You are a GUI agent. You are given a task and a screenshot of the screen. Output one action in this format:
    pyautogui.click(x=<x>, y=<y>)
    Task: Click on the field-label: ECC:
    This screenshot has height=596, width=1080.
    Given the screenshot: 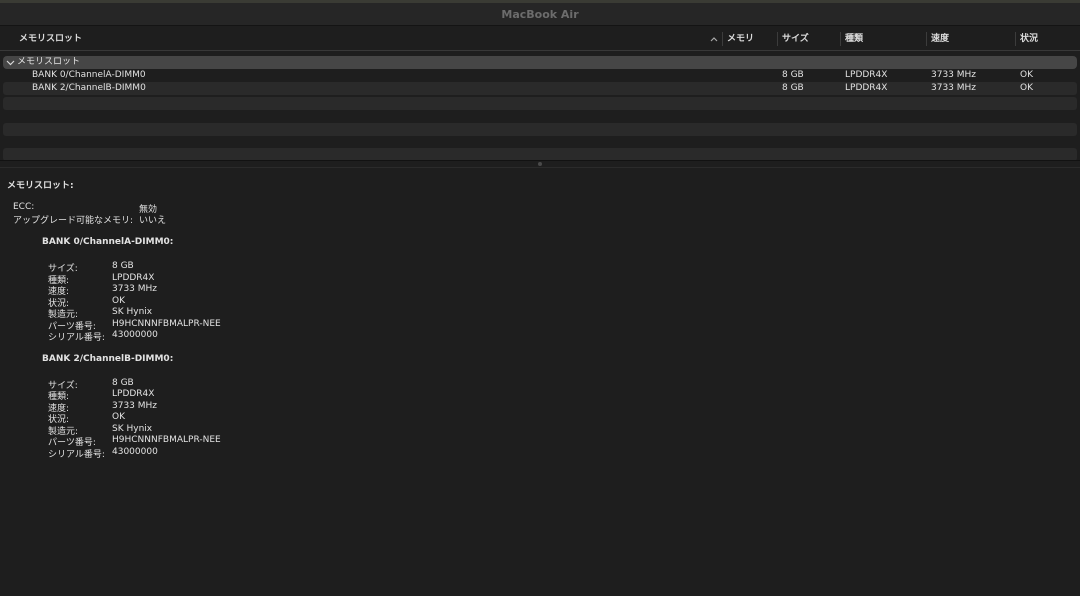 What is the action you would take?
    pyautogui.click(x=24, y=207)
    